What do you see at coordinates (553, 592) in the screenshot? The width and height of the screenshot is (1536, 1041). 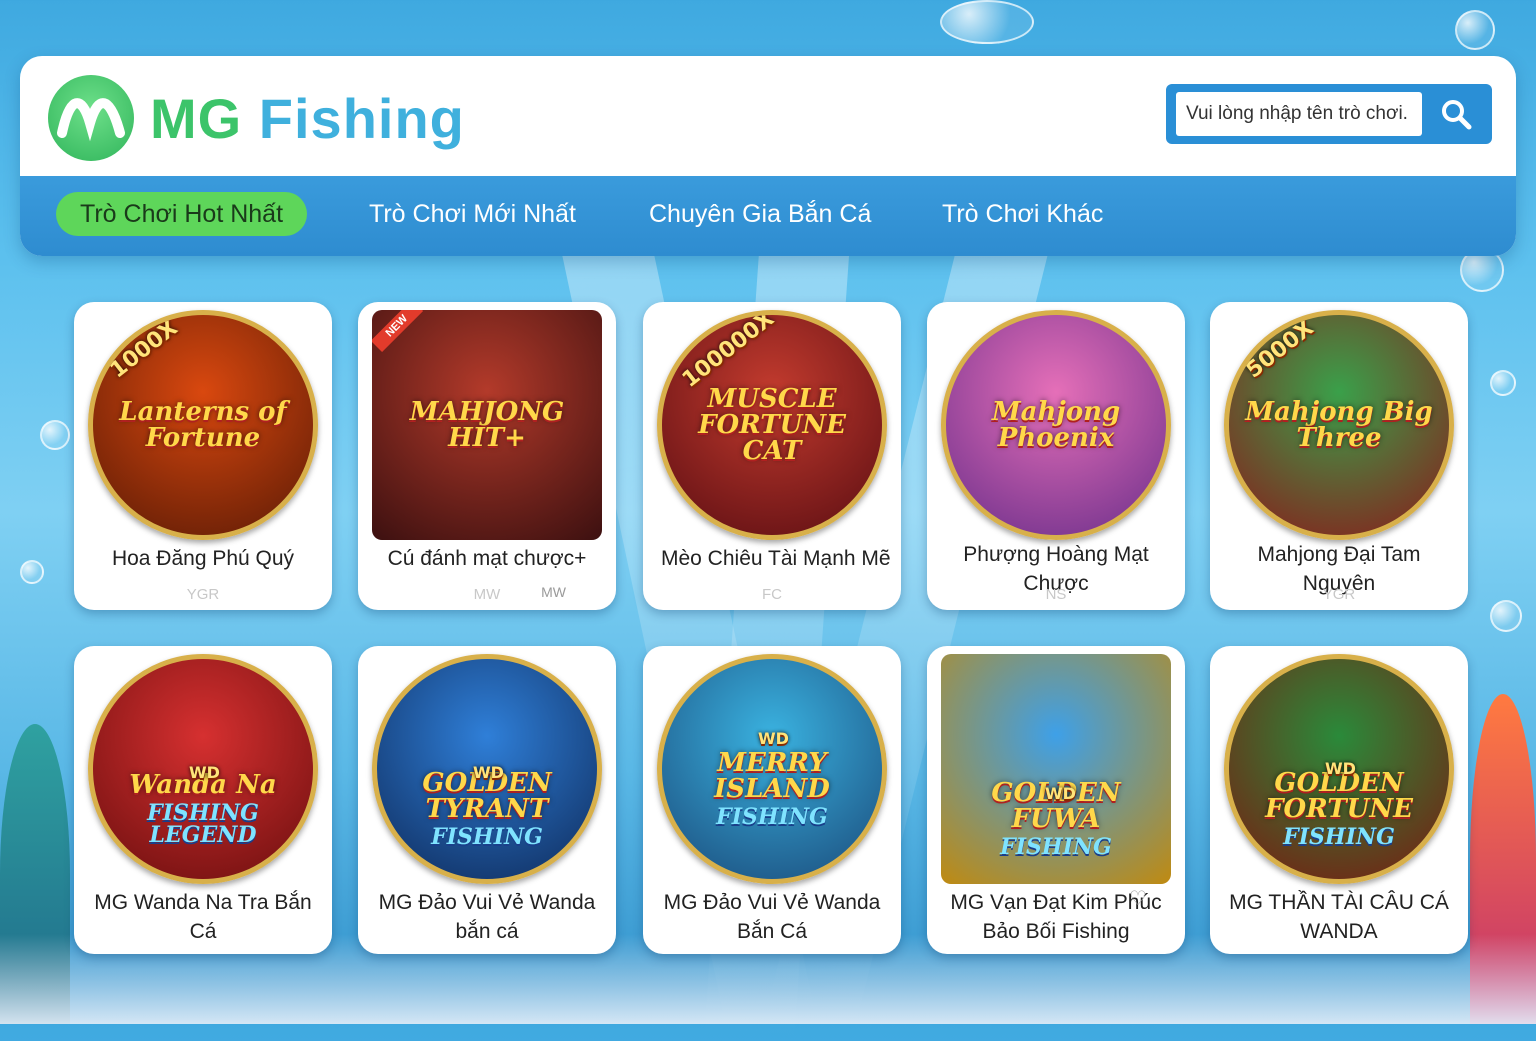 I see `game-provider-secondary: MW` at bounding box center [553, 592].